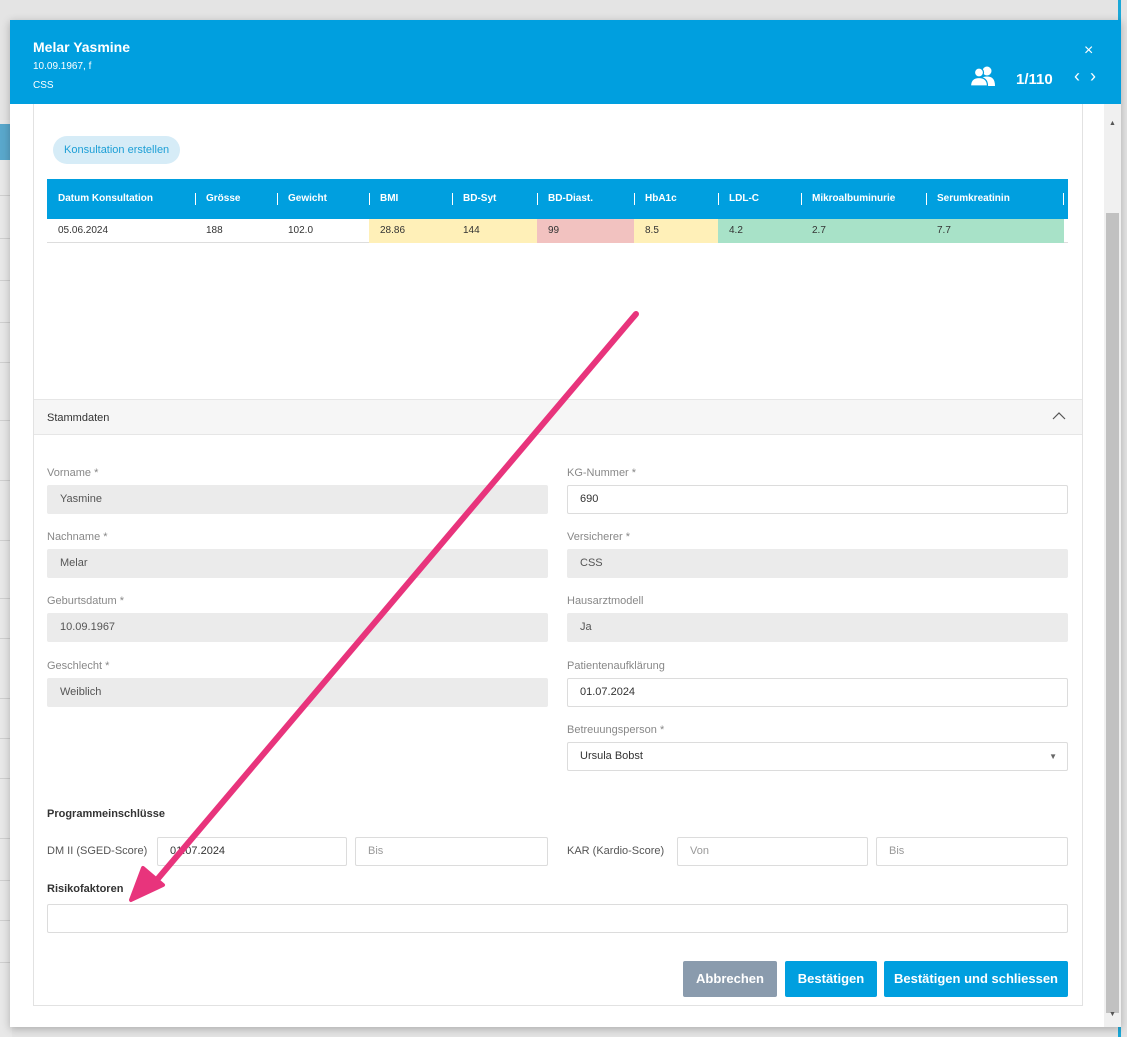 The width and height of the screenshot is (1127, 1037). What do you see at coordinates (616, 851) in the screenshot?
I see `kar-label: KAR (Kardio-Score)` at bounding box center [616, 851].